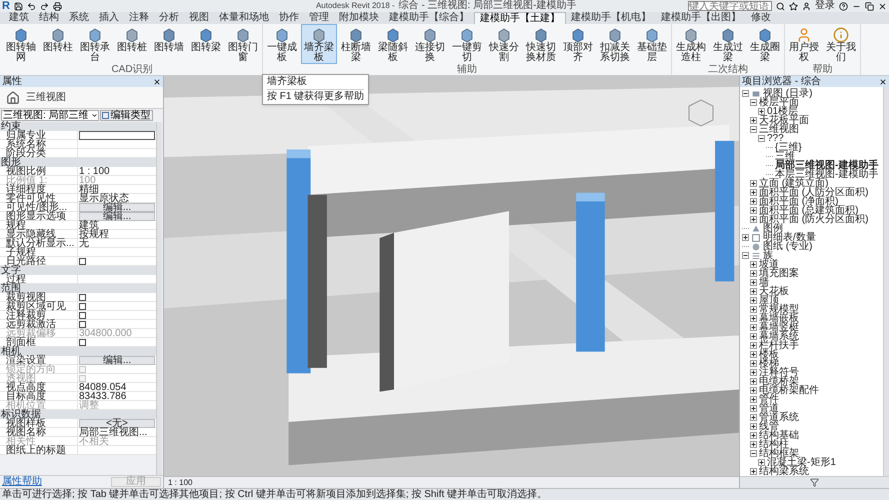  I want to click on ribbon-tab: 管理, so click(319, 18).